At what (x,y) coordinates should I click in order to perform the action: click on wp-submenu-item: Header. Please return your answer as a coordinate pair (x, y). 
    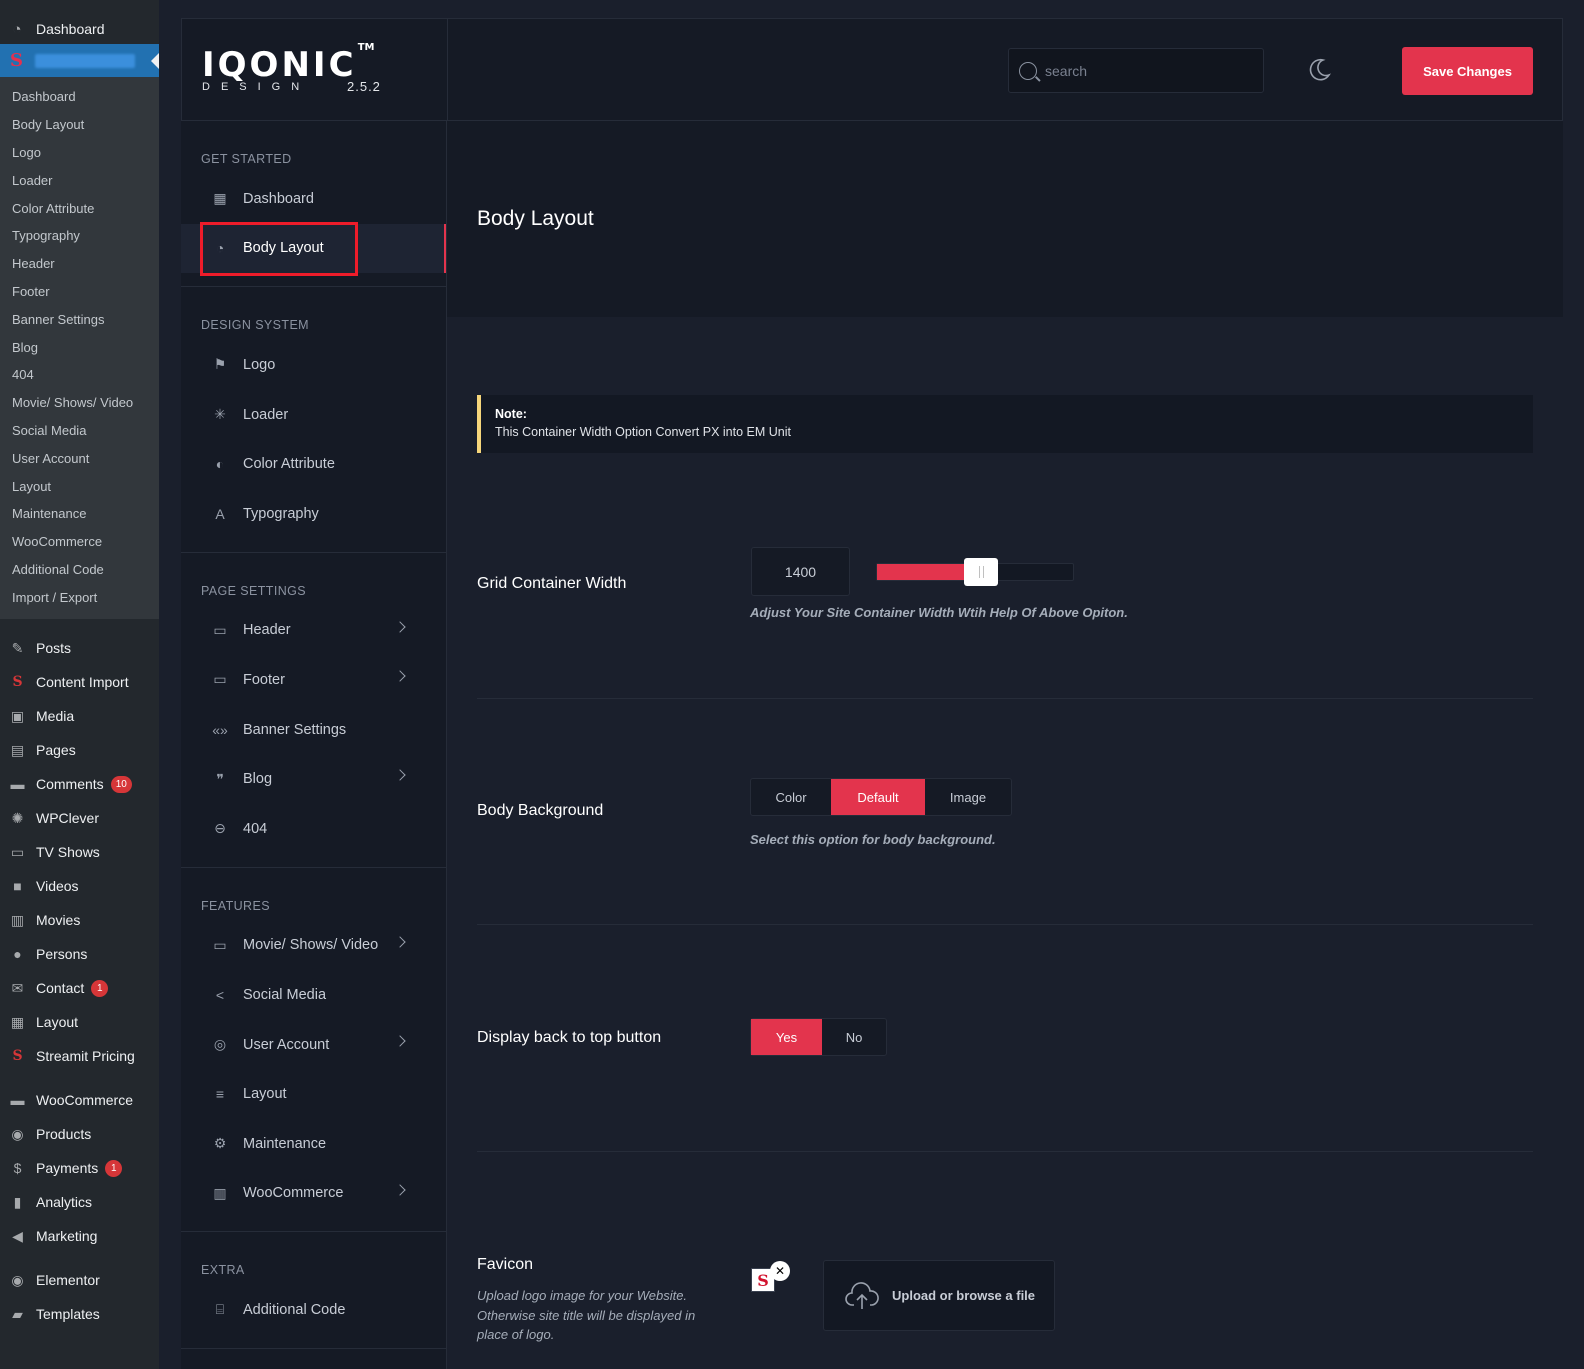
    Looking at the image, I should click on (79, 264).